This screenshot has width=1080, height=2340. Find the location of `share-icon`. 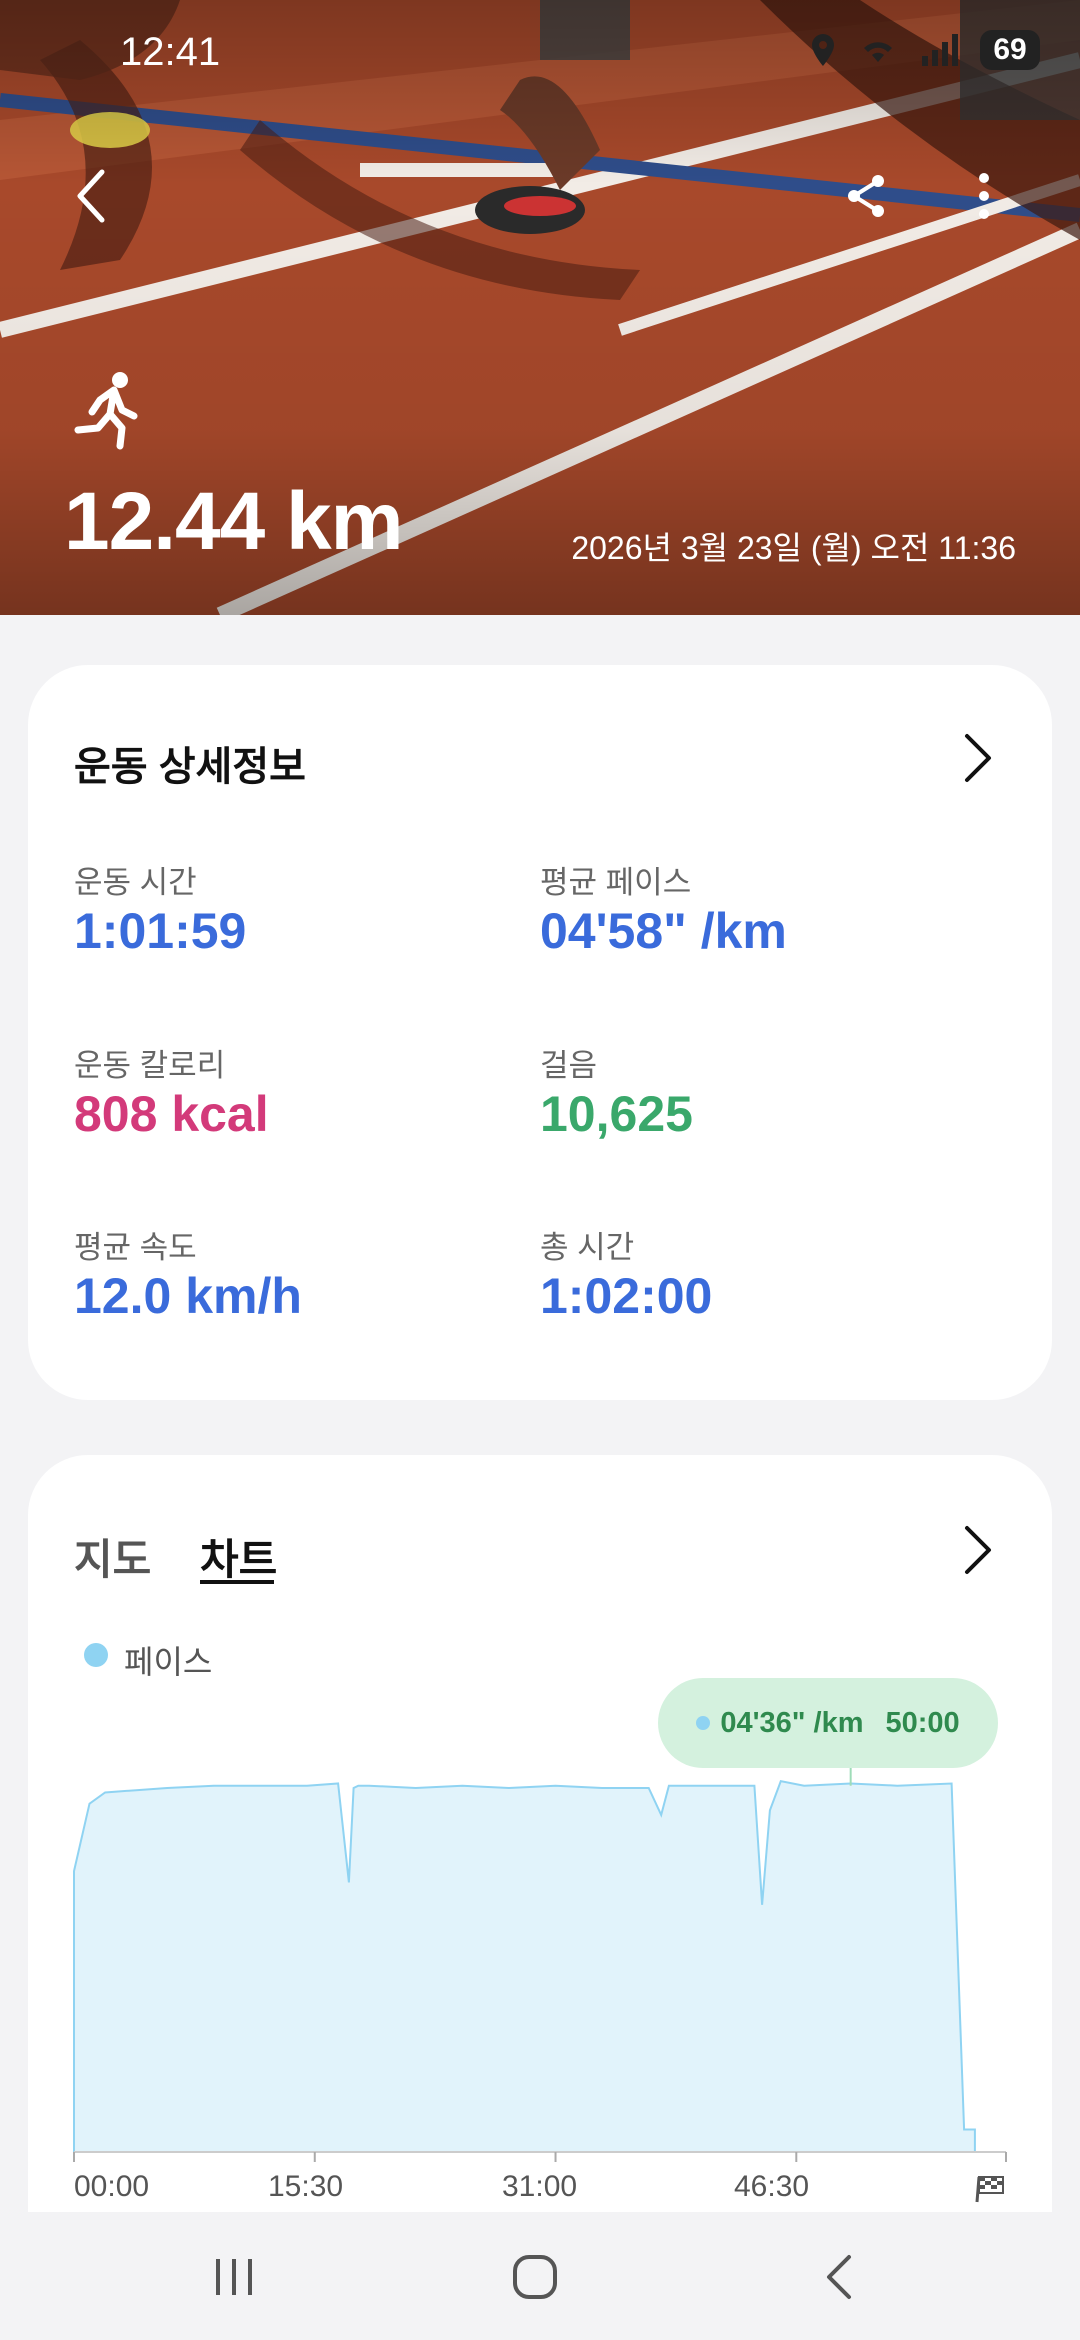

share-icon is located at coordinates (866, 196).